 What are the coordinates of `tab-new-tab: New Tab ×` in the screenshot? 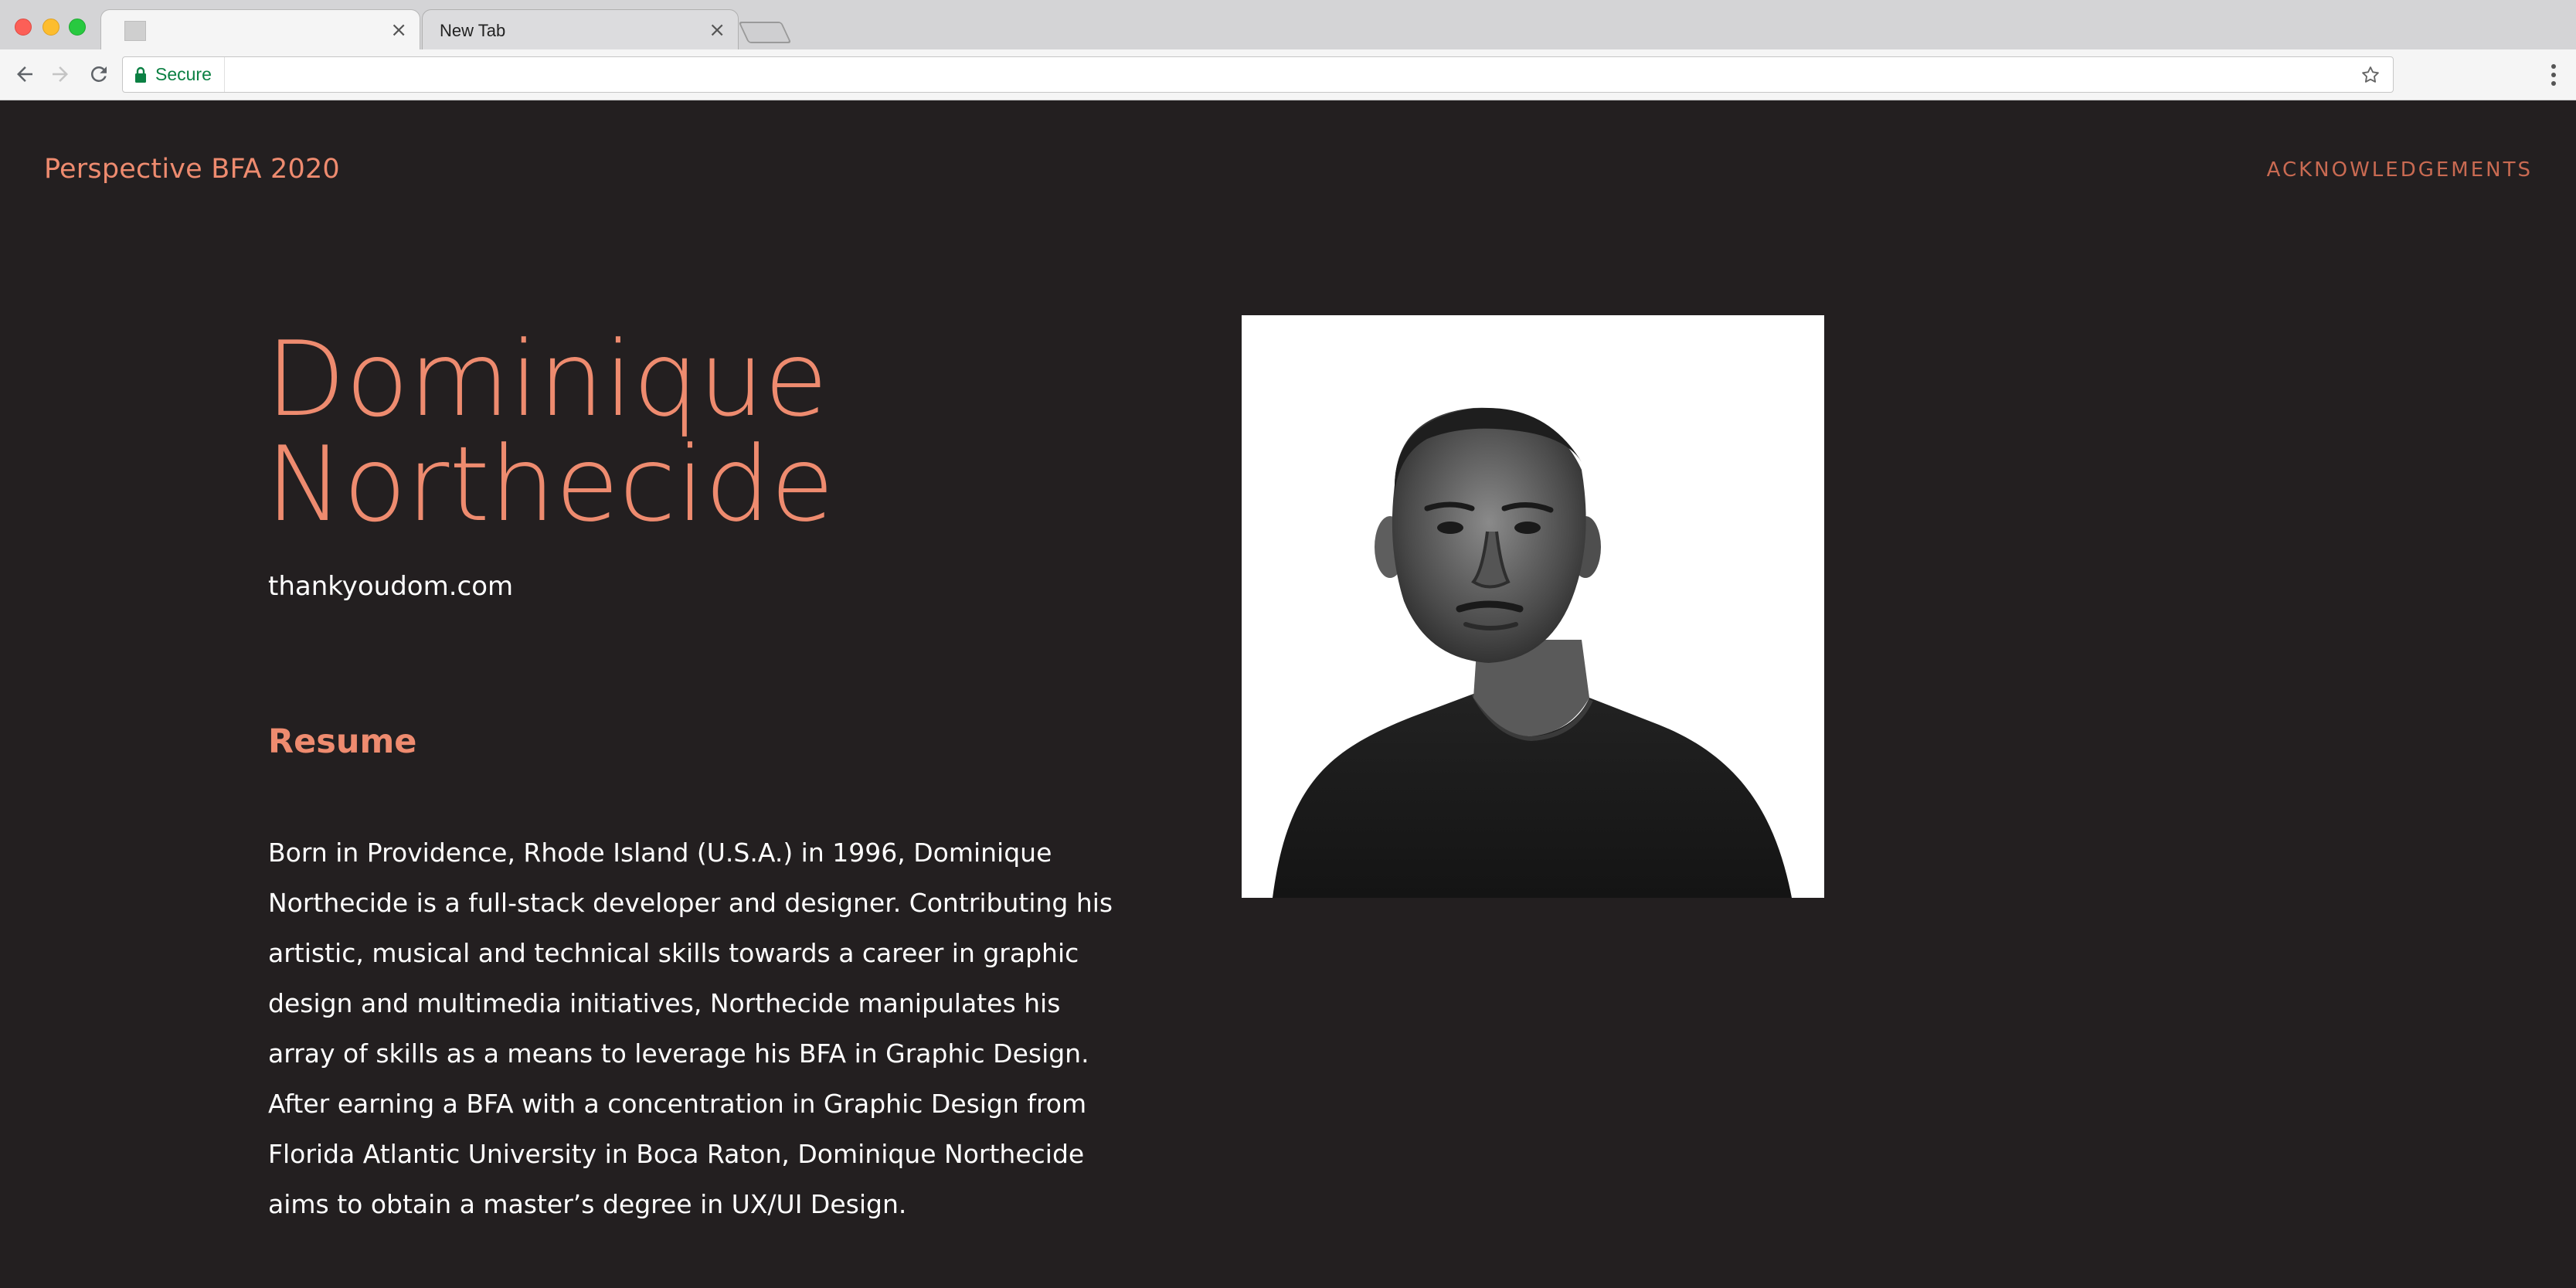 It's located at (580, 29).